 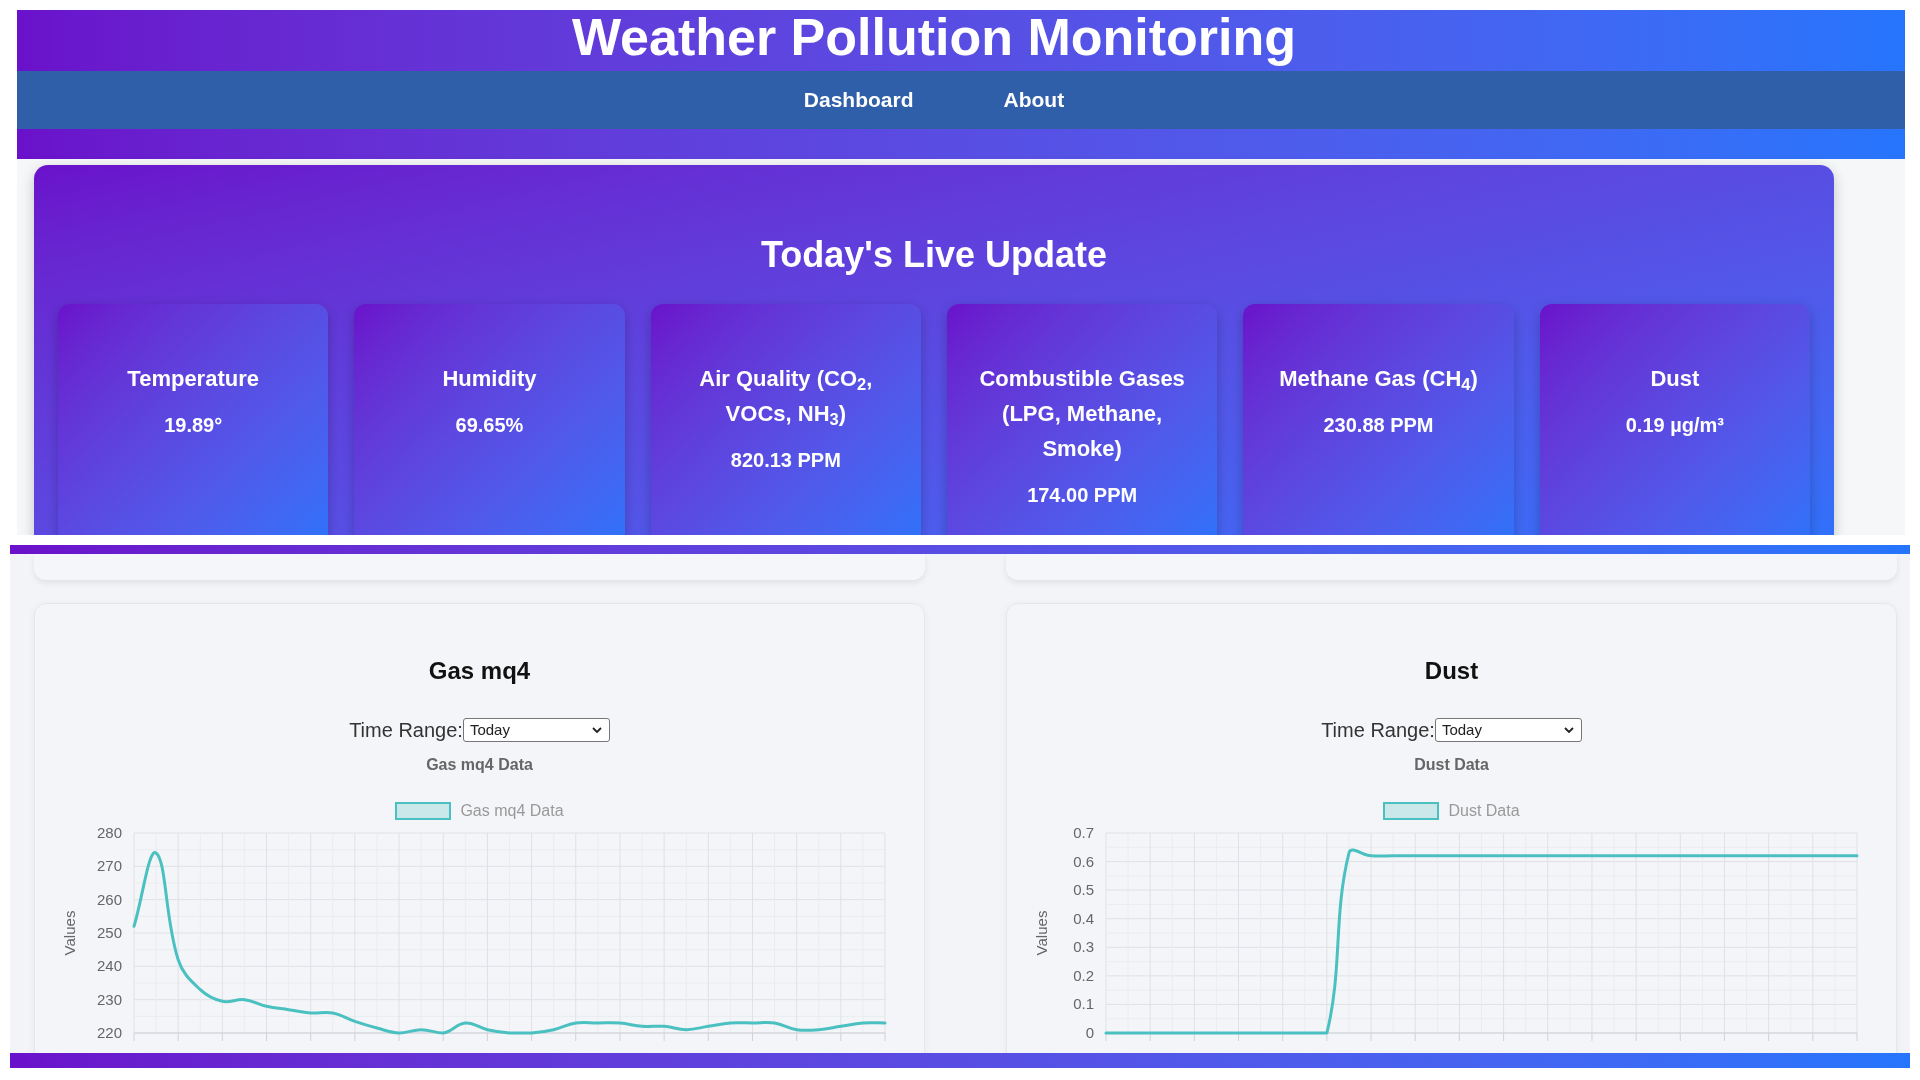 What do you see at coordinates (1378, 380) in the screenshot?
I see `stat-label: Methane Gas (CH$_{4}$)` at bounding box center [1378, 380].